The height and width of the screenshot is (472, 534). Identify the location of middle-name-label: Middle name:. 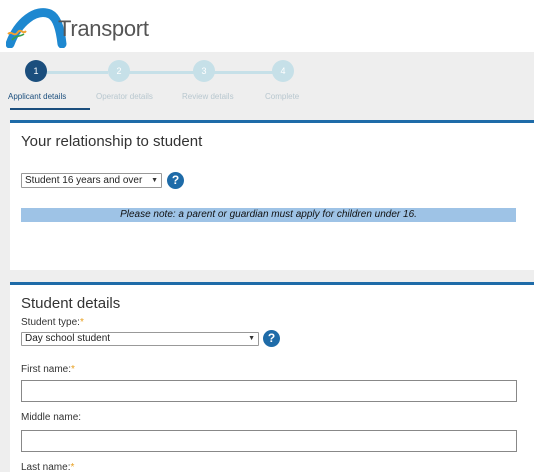
(51, 417).